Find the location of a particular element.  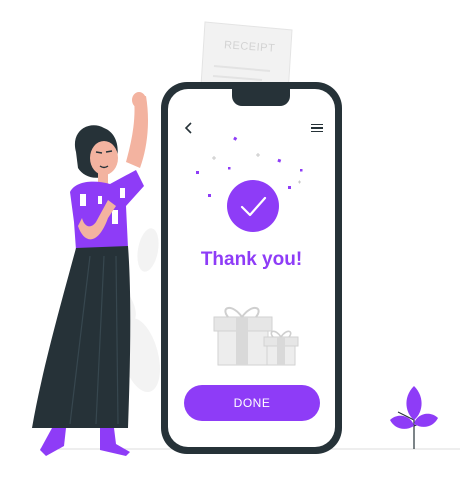

purple-plant is located at coordinates (414, 417).